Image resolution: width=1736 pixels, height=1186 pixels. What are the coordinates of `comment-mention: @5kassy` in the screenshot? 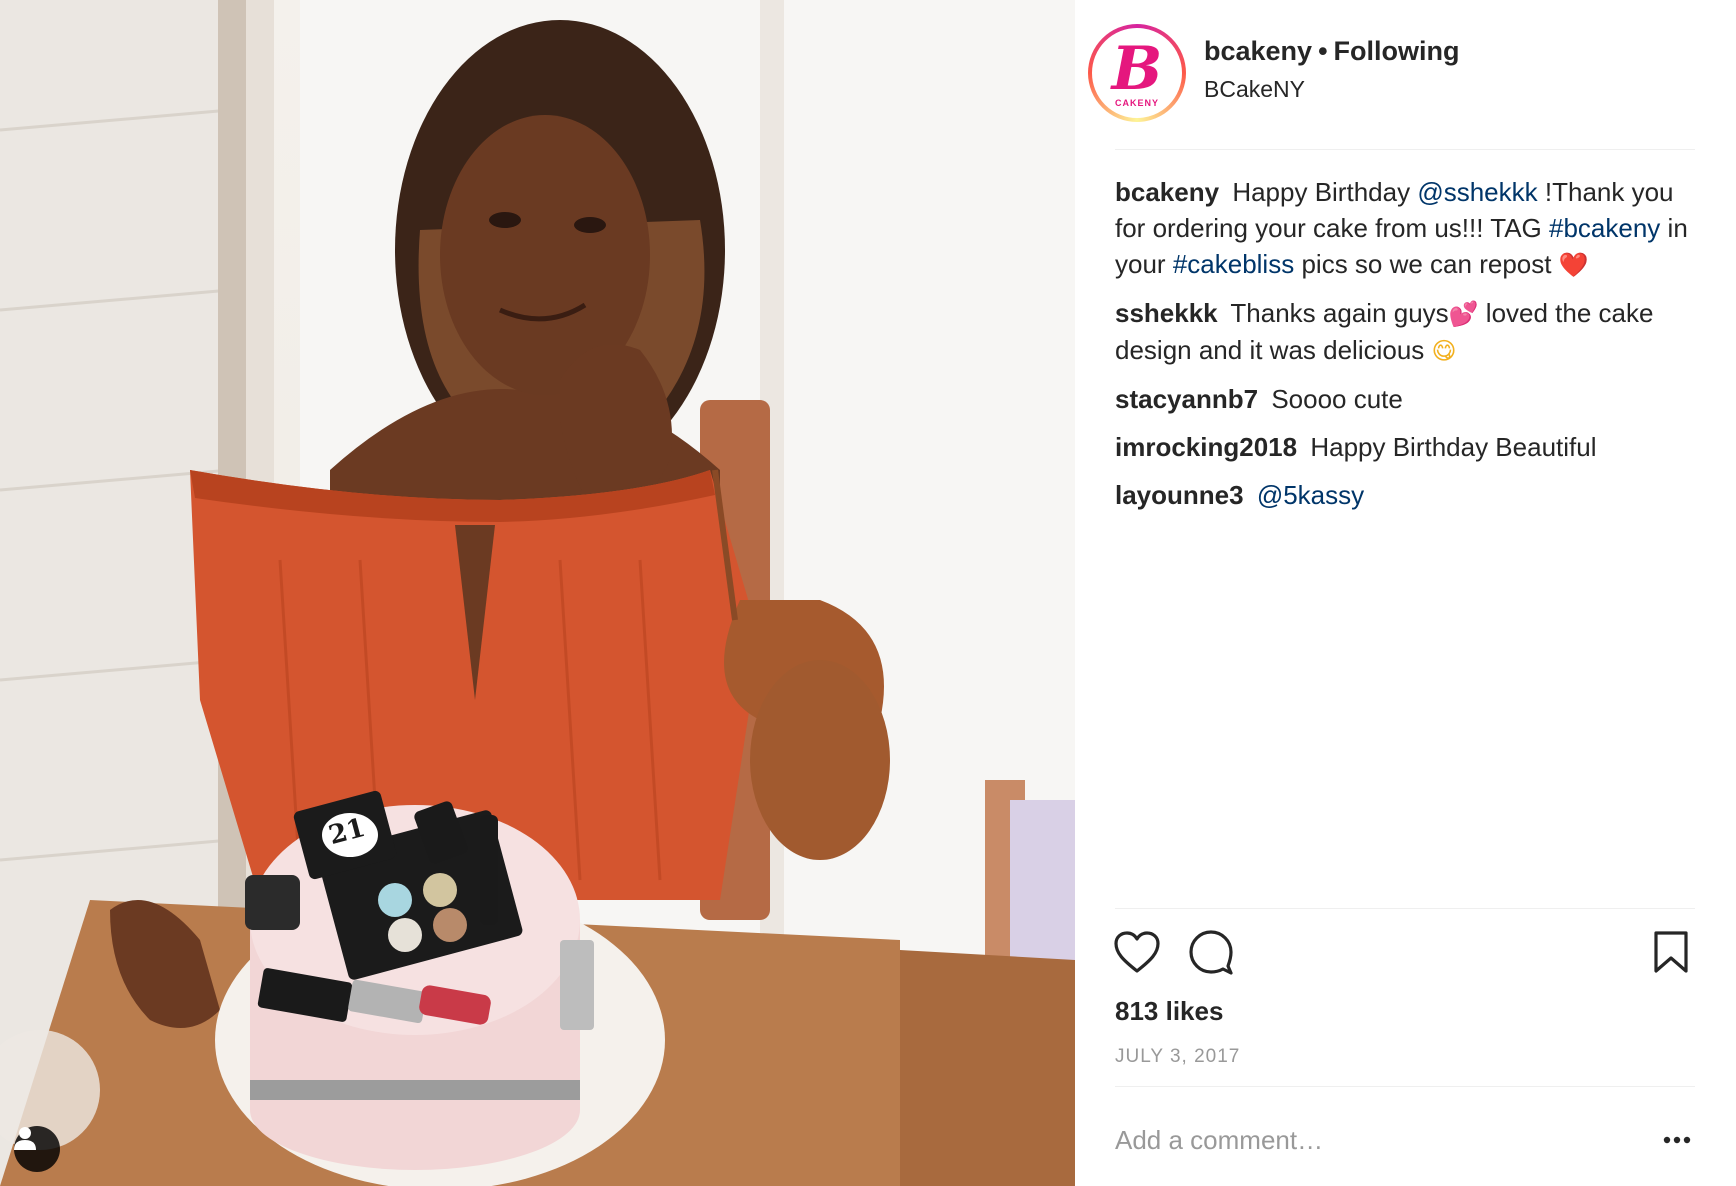 It's located at (1310, 495).